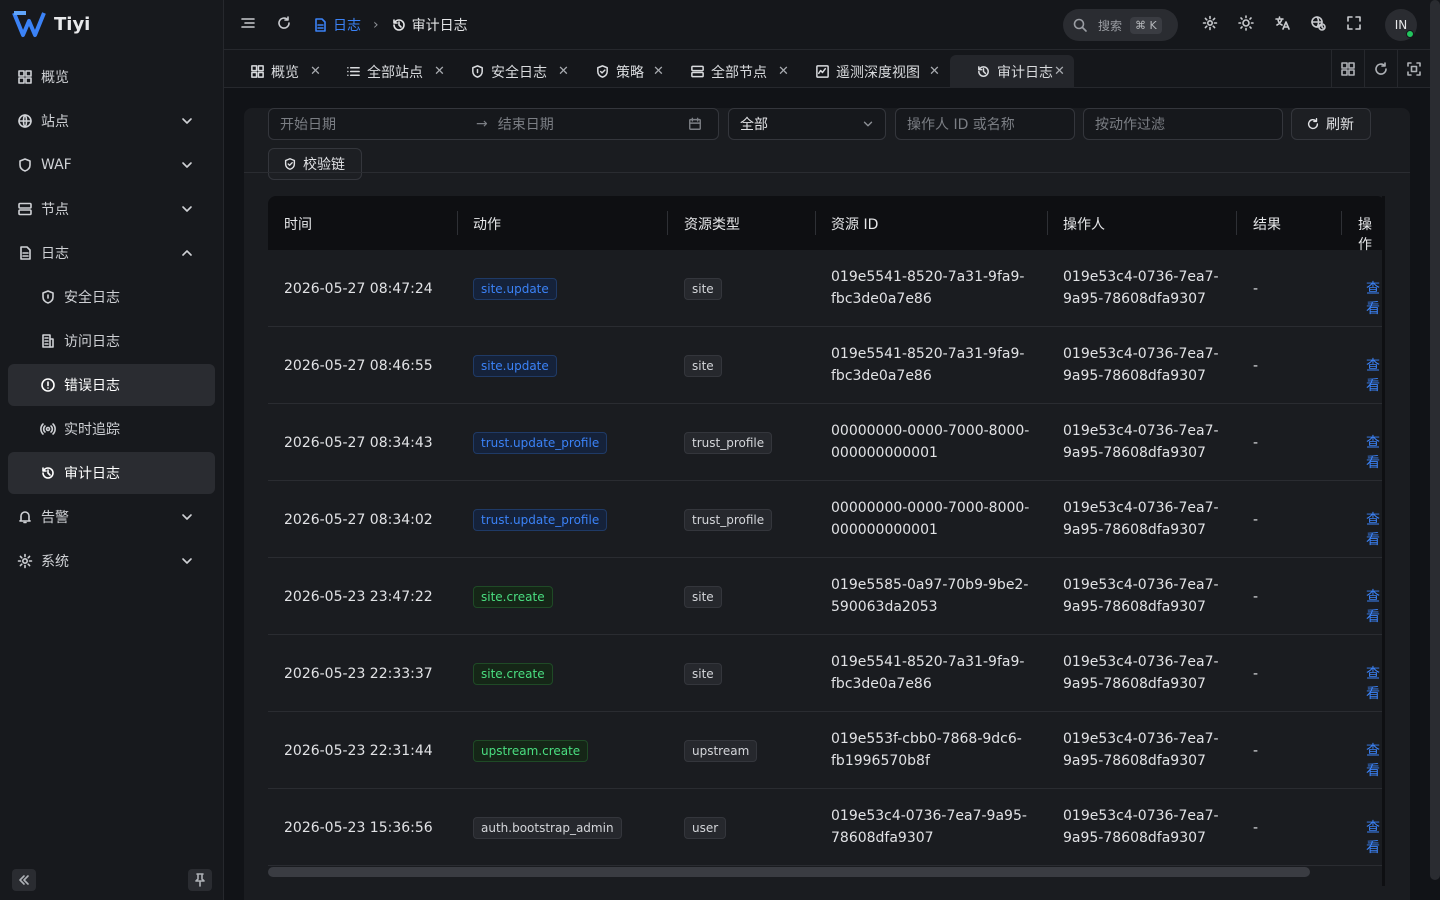  Describe the element at coordinates (25, 517) in the screenshot. I see `bell-icon` at that location.